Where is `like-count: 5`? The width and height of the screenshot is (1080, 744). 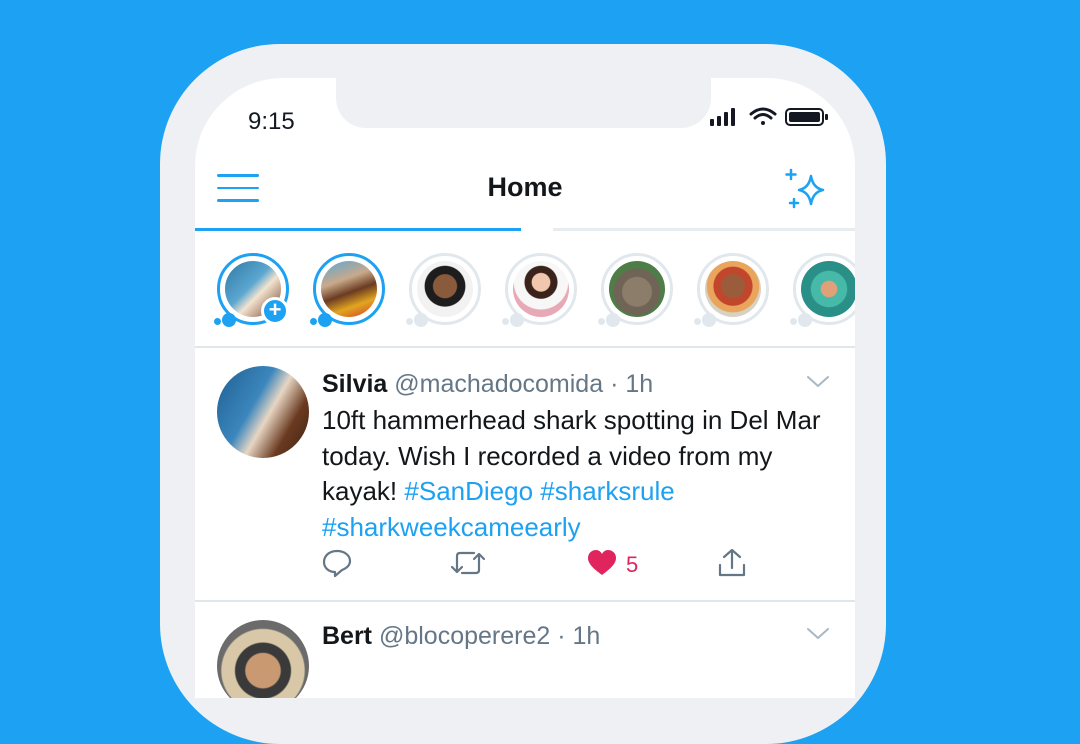 like-count: 5 is located at coordinates (632, 564).